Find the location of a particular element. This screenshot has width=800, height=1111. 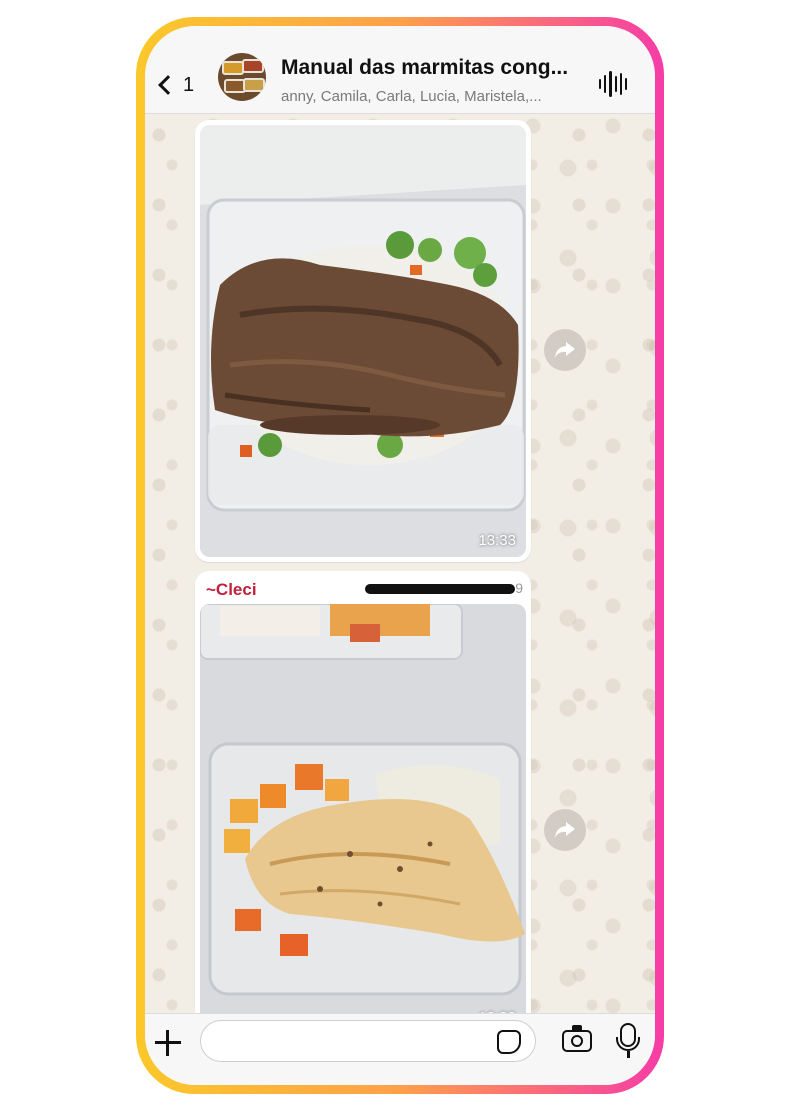

sender-phone-tail: 9 is located at coordinates (519, 588).